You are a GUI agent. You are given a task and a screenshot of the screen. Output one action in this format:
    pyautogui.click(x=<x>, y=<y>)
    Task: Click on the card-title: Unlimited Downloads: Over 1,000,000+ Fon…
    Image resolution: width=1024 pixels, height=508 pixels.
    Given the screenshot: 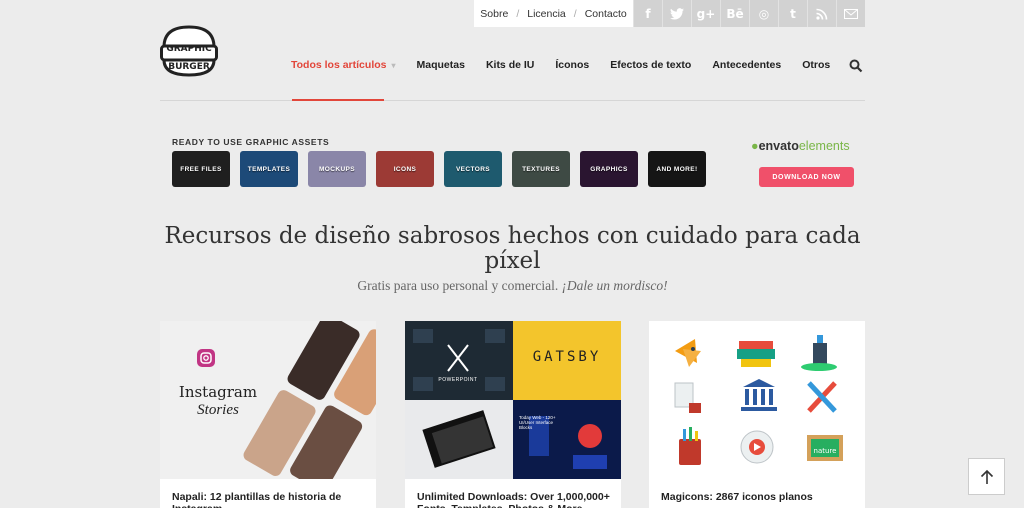 What is the action you would take?
    pyautogui.click(x=514, y=499)
    